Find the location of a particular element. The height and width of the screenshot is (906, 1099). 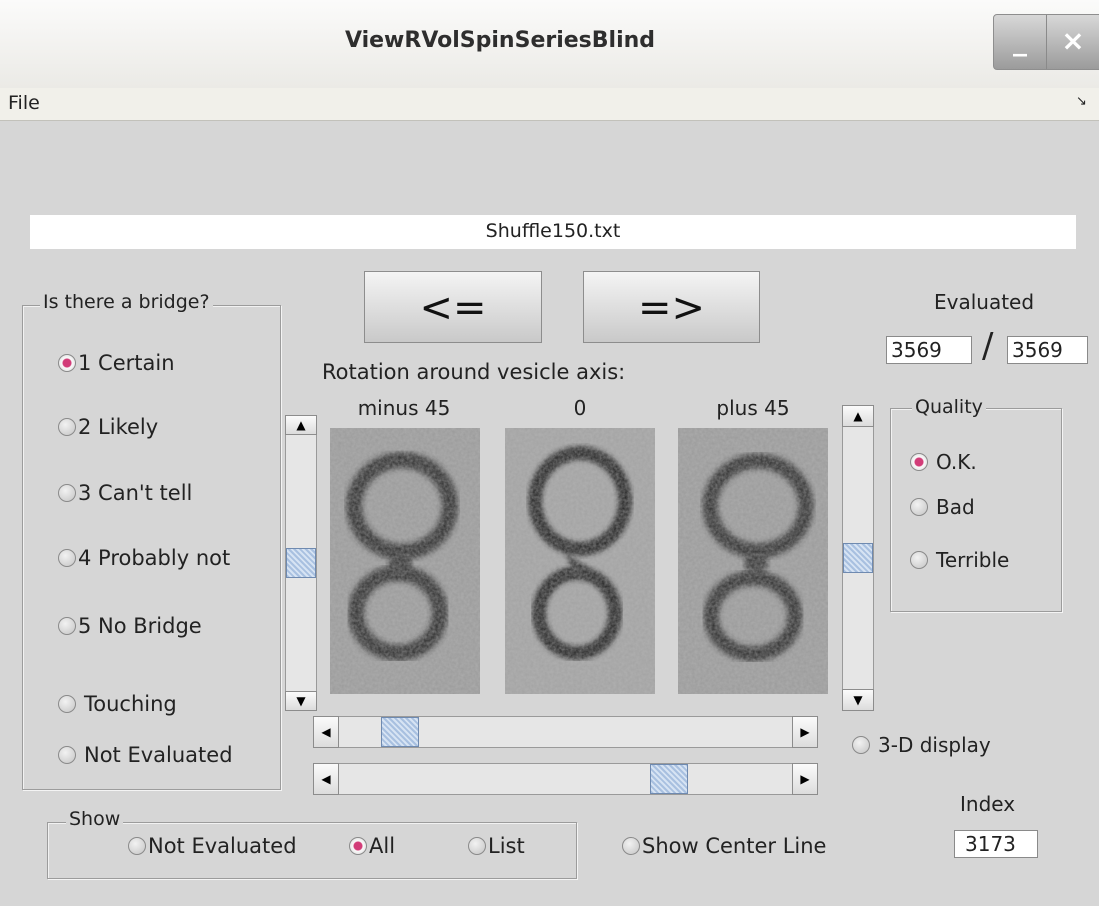

bridge-option-not-evaluated: Not Evaluated is located at coordinates (145, 755).